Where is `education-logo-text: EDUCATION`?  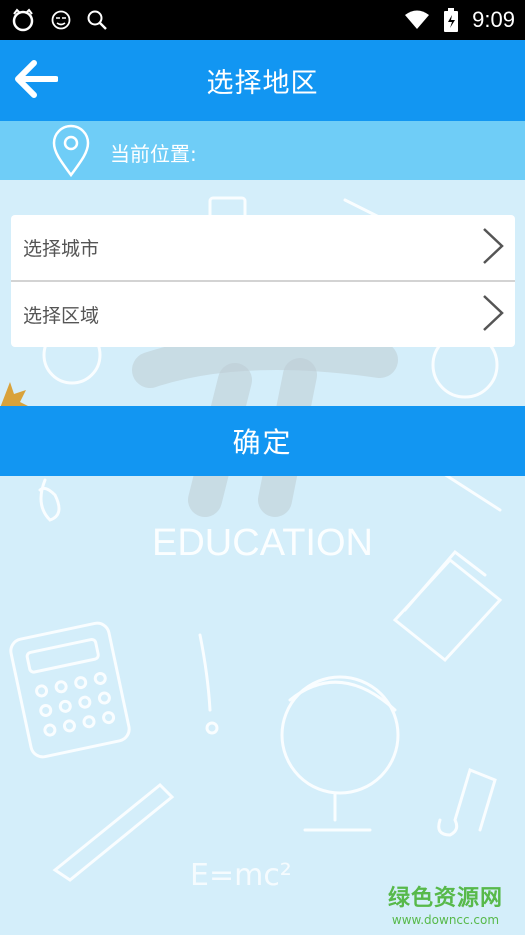 education-logo-text: EDUCATION is located at coordinates (262, 543).